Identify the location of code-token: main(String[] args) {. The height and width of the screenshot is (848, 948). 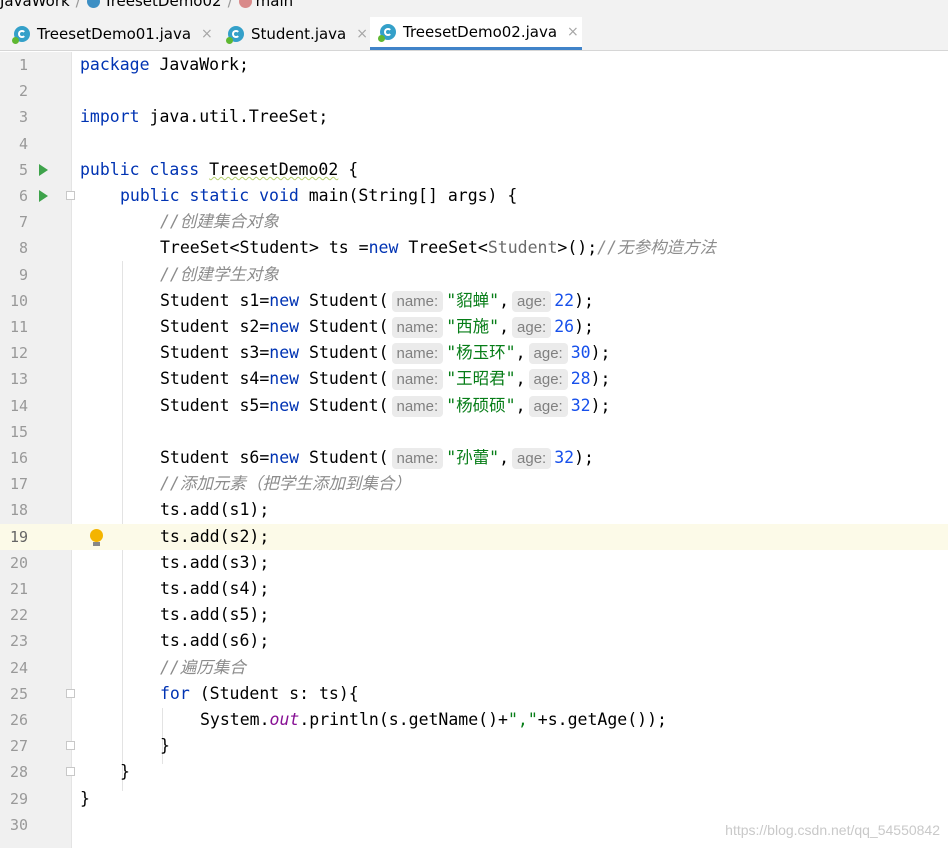
(408, 195).